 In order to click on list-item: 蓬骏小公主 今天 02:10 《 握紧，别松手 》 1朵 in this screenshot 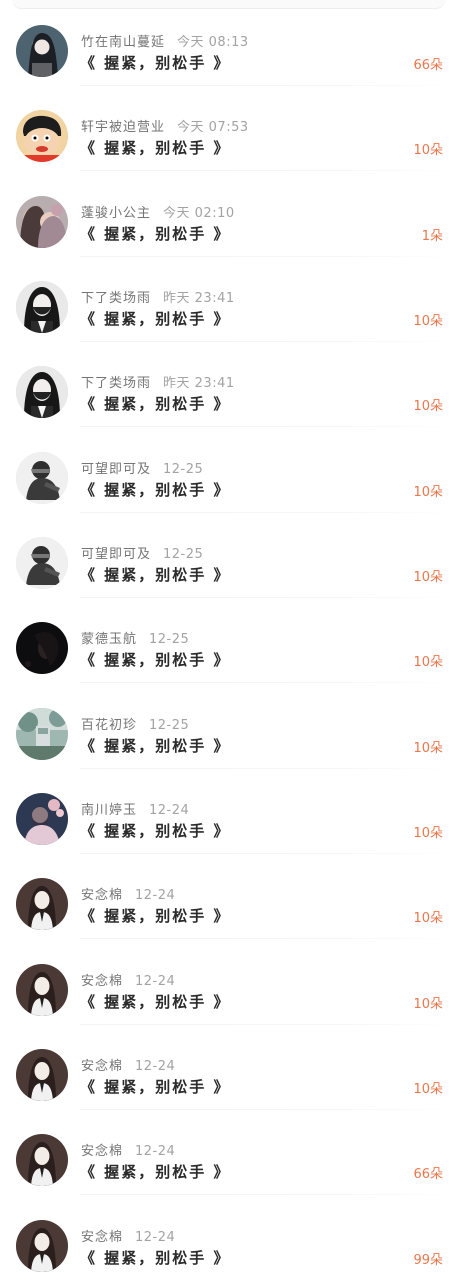, I will do `click(228, 214)`.